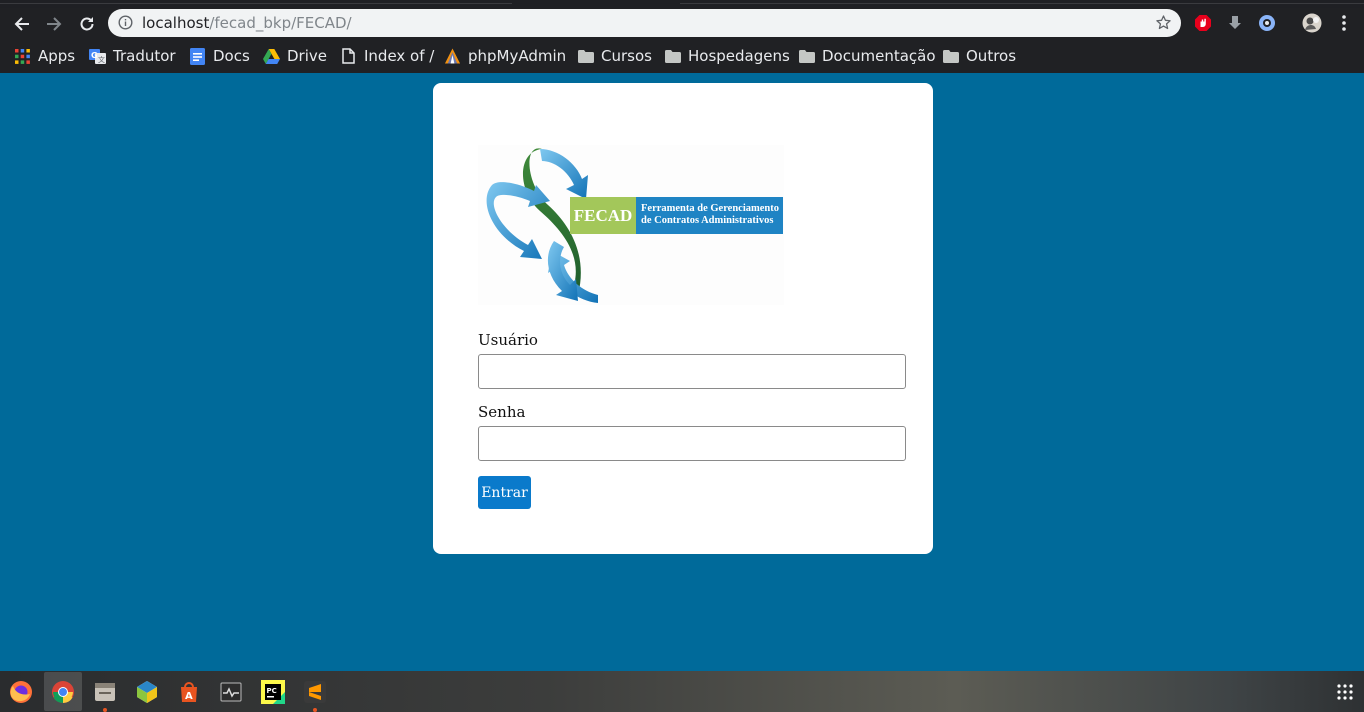 Image resolution: width=1364 pixels, height=712 pixels. I want to click on taskbar-sublime-text, so click(315, 692).